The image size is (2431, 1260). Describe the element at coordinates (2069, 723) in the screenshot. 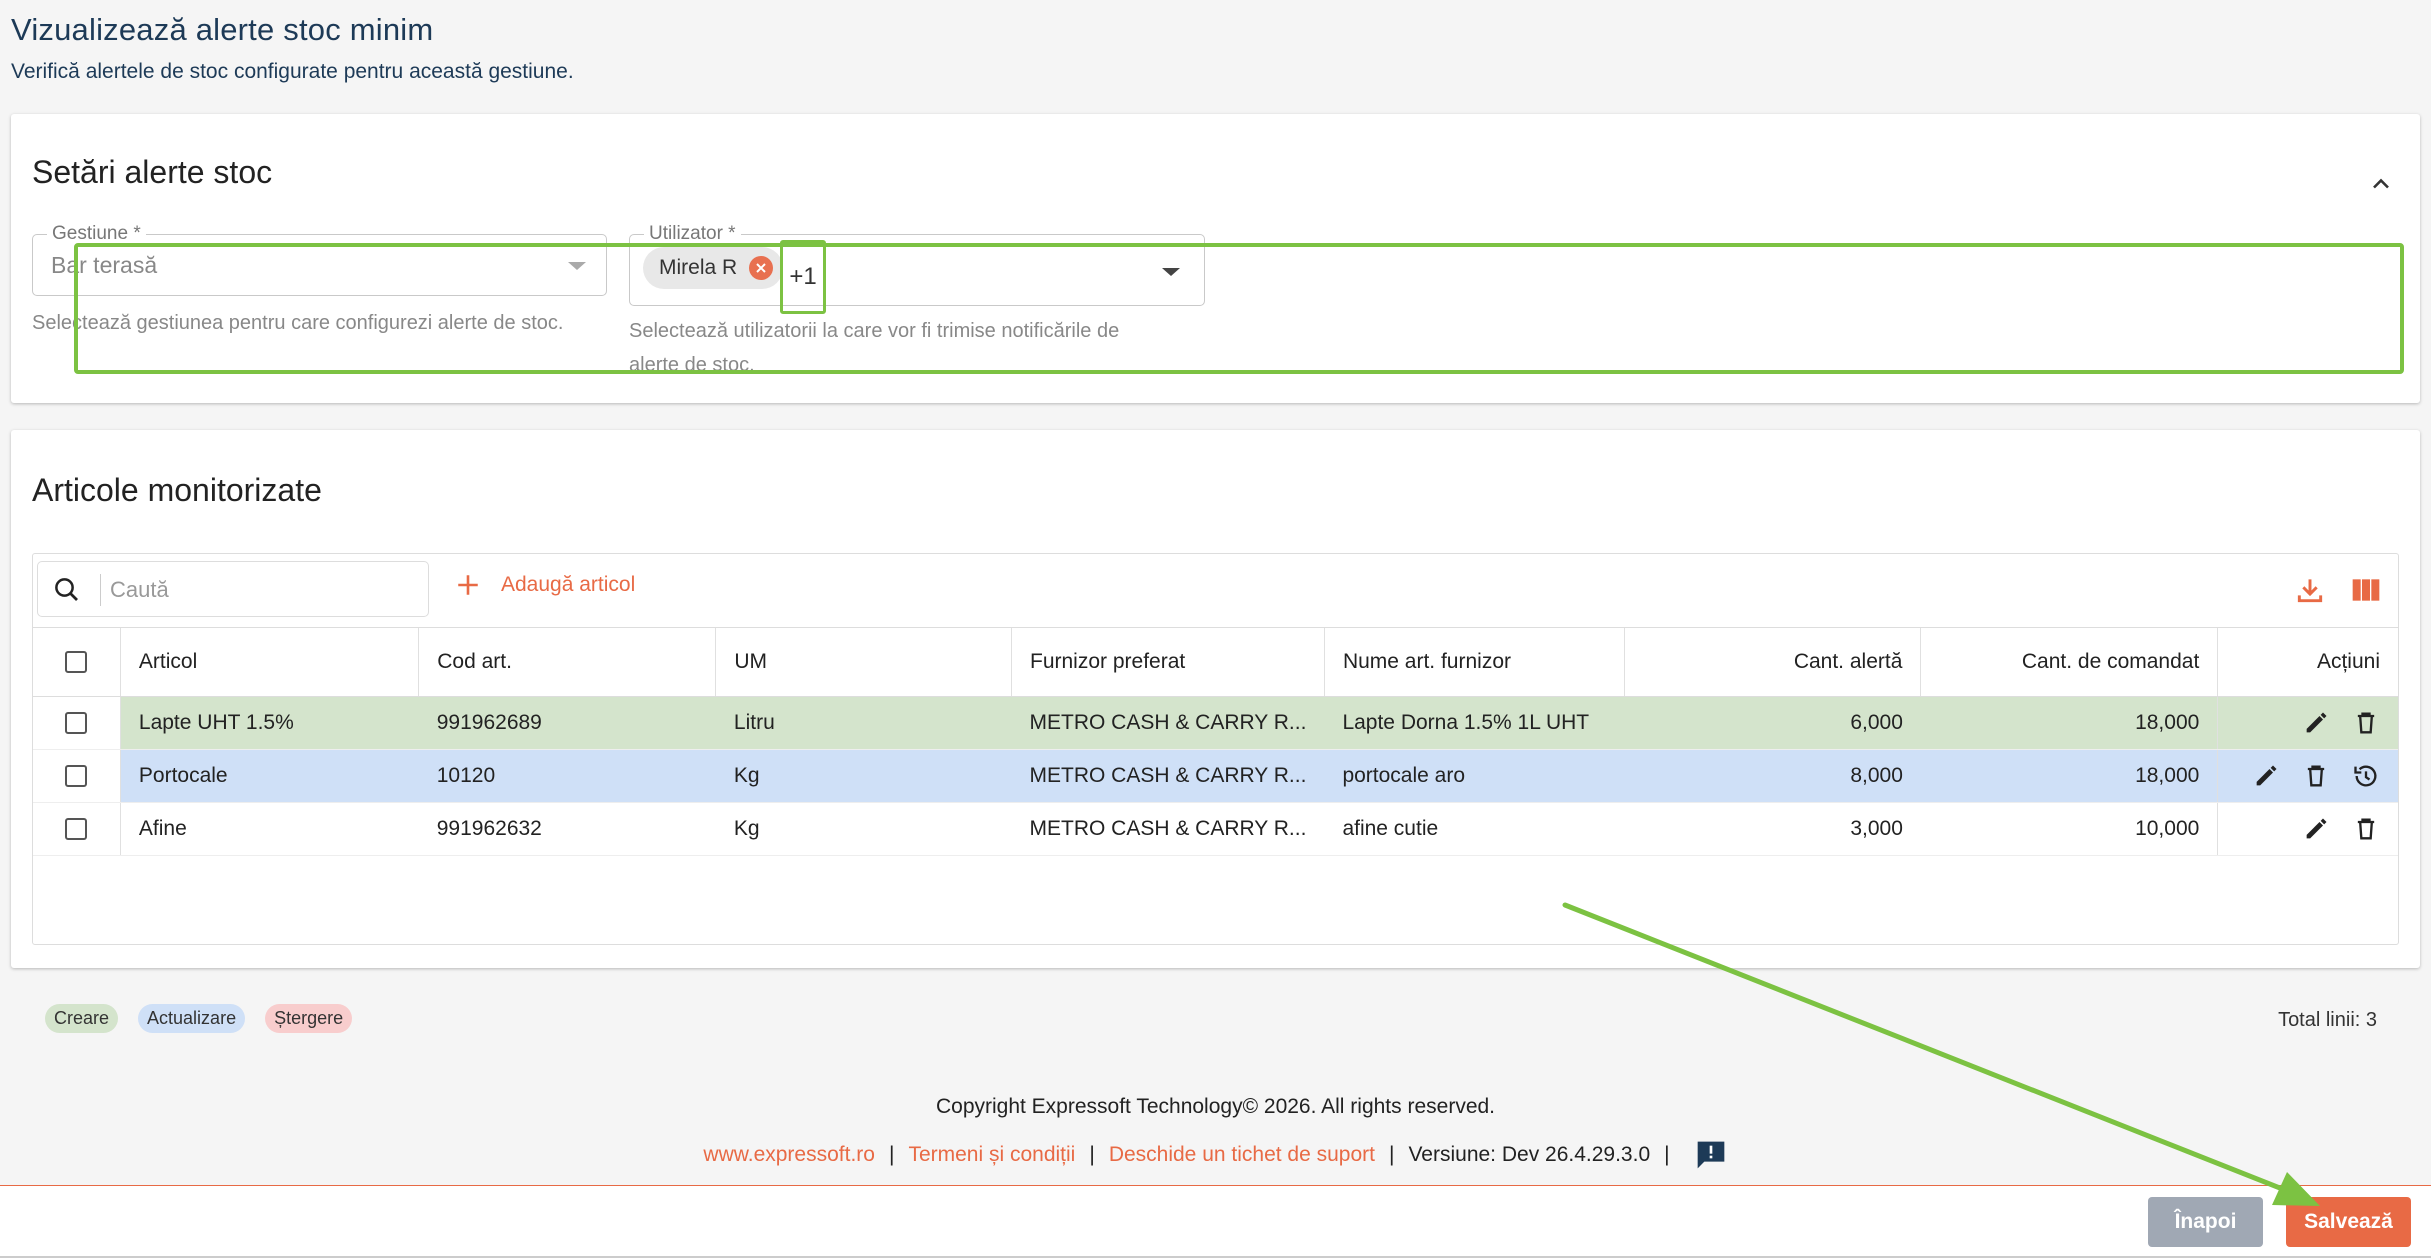

I see `cell-cant-comandat: 18,000` at that location.